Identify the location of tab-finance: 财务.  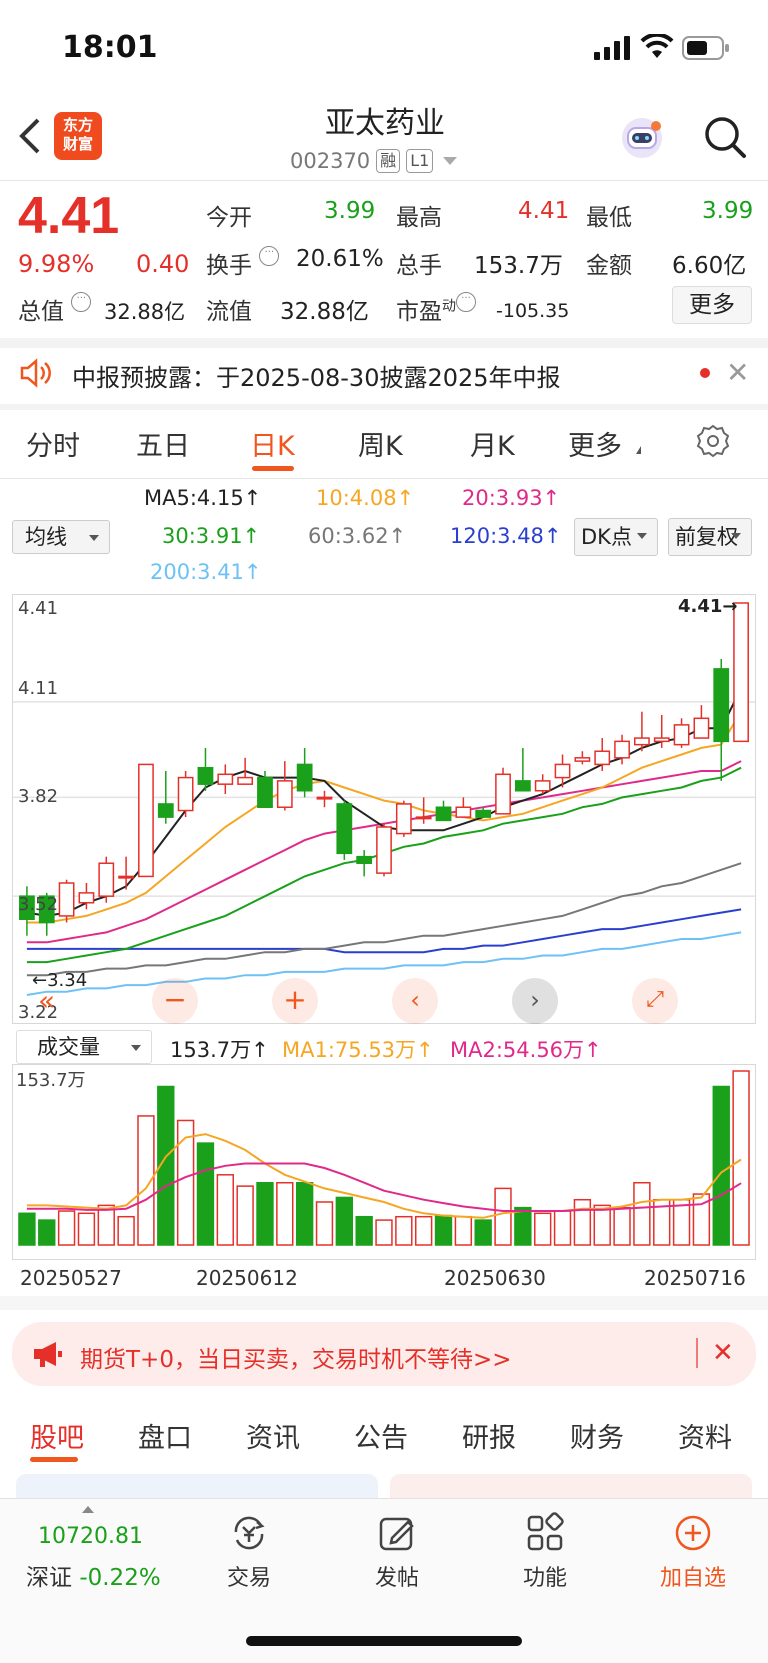
(597, 1435).